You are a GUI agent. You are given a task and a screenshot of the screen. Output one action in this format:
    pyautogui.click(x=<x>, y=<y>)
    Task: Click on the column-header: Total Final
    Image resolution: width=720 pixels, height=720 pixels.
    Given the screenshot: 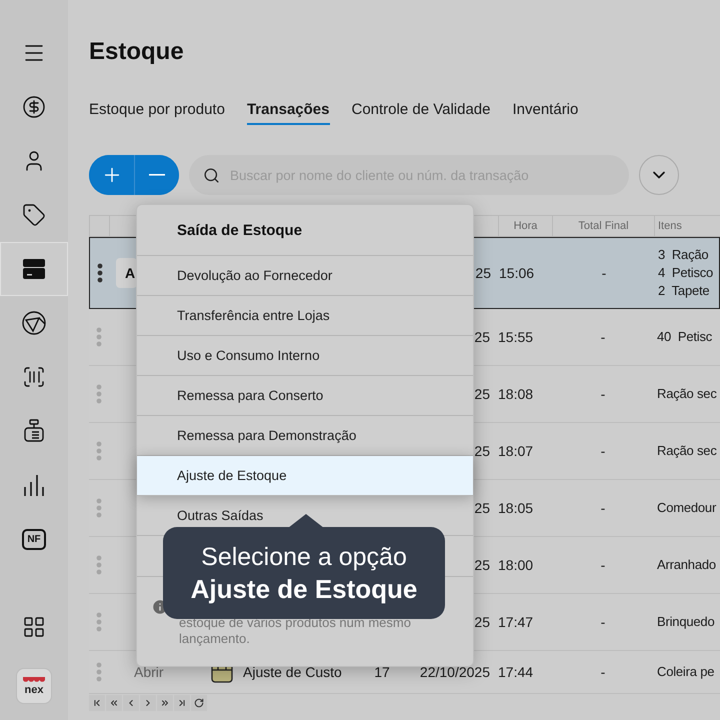 What is the action you would take?
    pyautogui.click(x=603, y=226)
    